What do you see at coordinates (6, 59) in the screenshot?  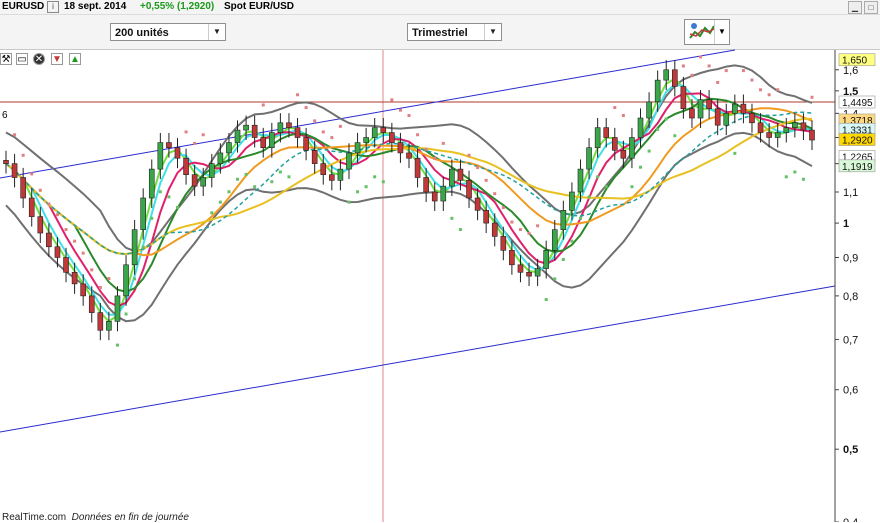 I see `wrench-icon: ⚒` at bounding box center [6, 59].